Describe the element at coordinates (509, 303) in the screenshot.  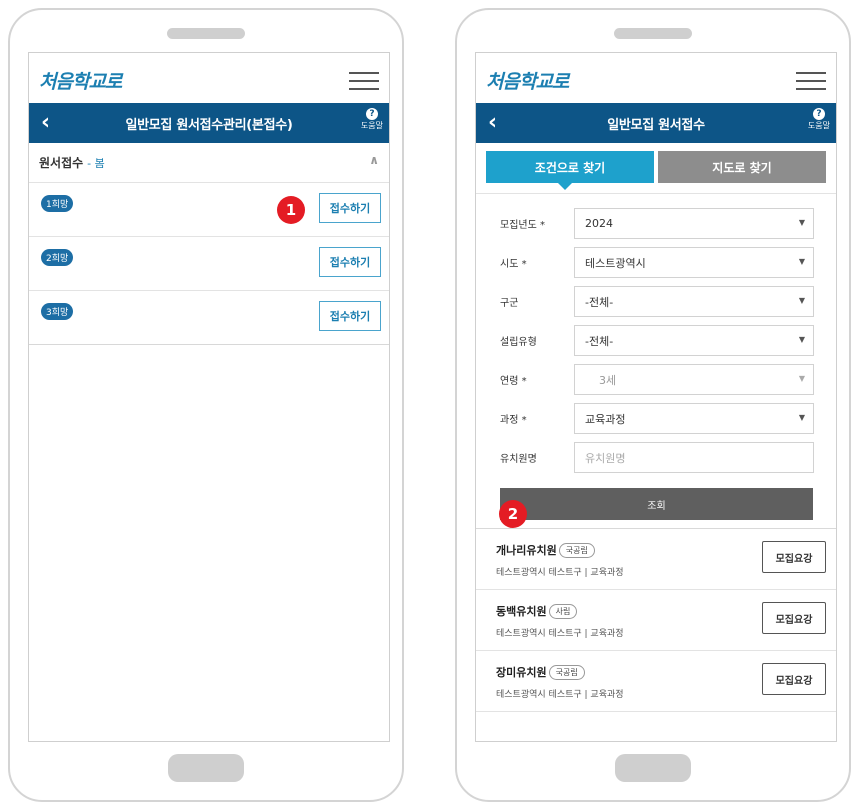
I see `field-label: 구군` at that location.